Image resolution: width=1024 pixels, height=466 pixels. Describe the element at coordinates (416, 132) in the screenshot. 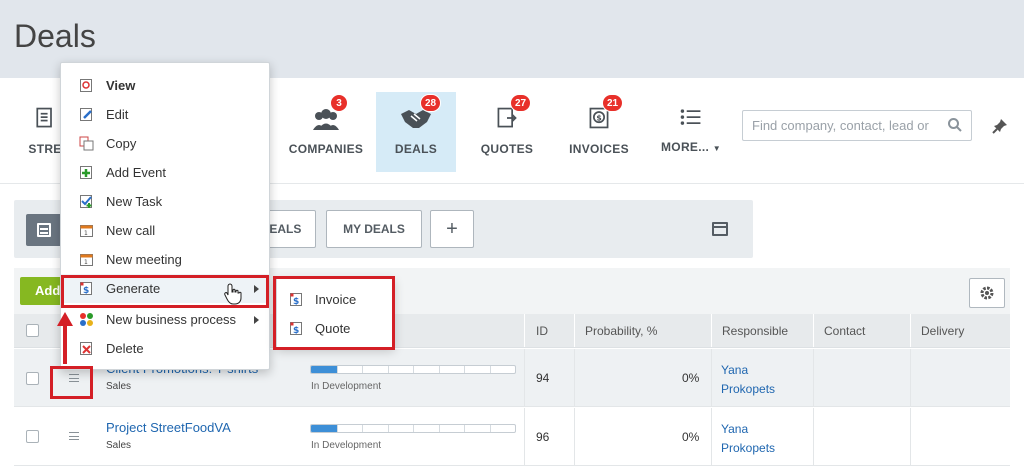

I see `nav-item-deals: 28 DEALS` at that location.